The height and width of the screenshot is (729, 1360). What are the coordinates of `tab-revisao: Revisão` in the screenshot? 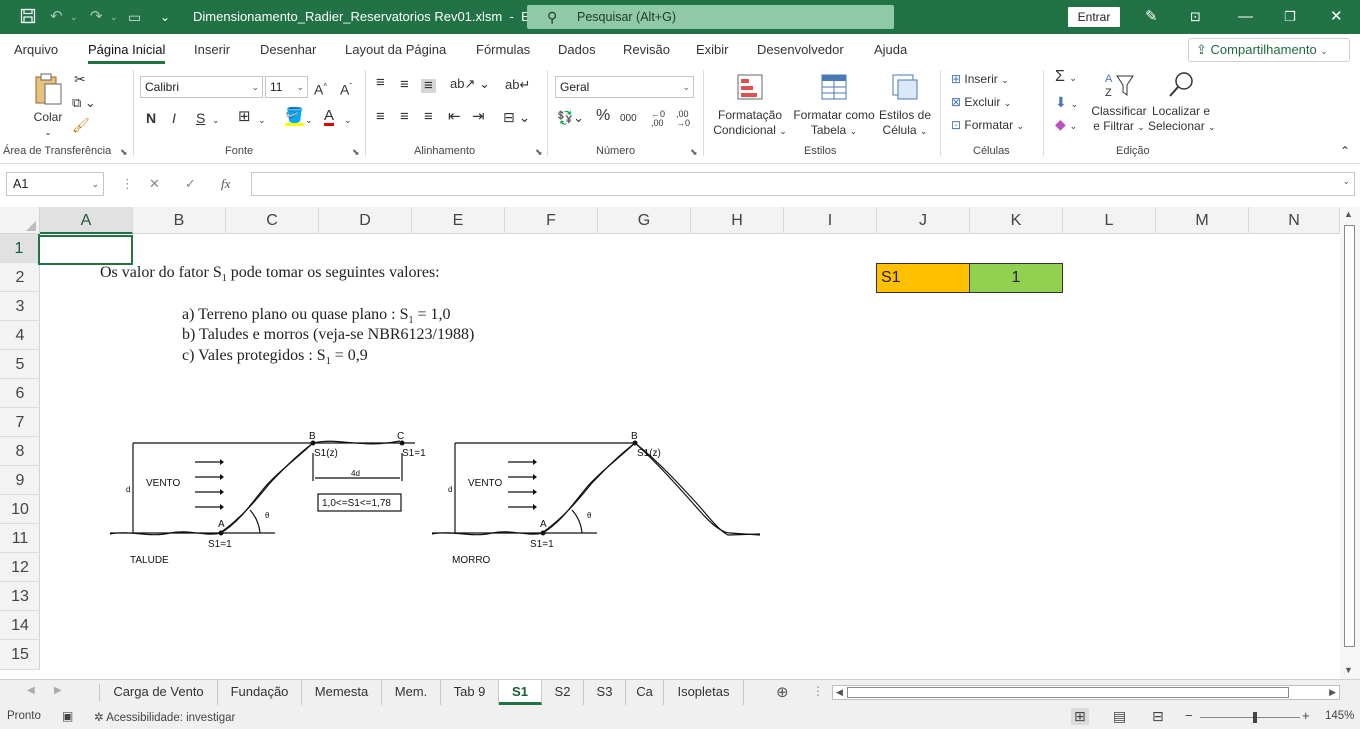 It's located at (646, 49).